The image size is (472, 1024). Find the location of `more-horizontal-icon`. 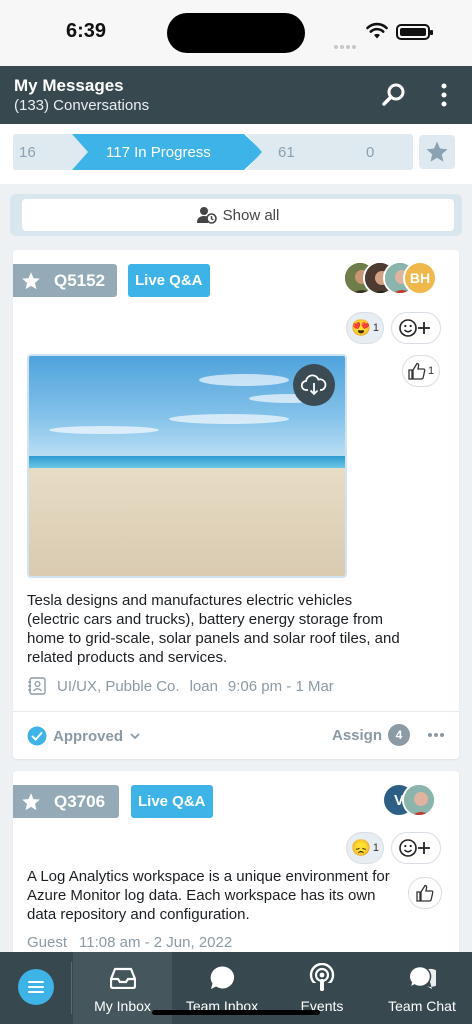

more-horizontal-icon is located at coordinates (436, 735).